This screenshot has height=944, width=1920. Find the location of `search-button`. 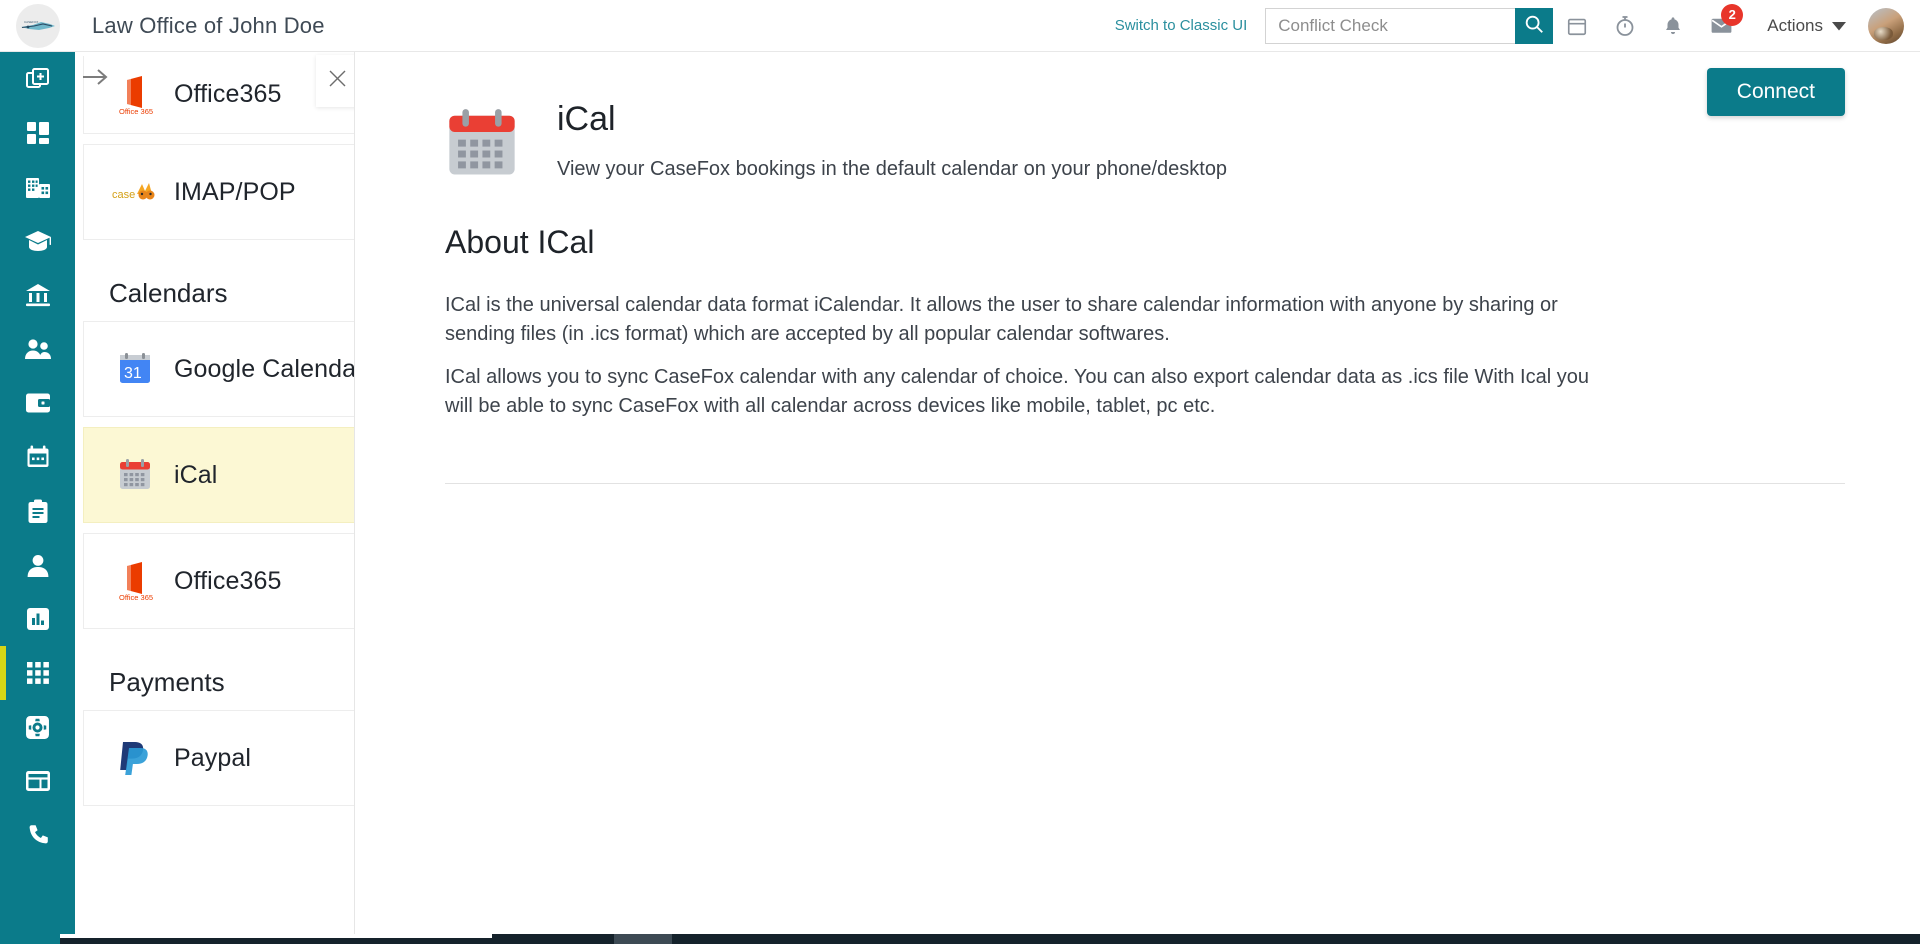

search-button is located at coordinates (1534, 25).